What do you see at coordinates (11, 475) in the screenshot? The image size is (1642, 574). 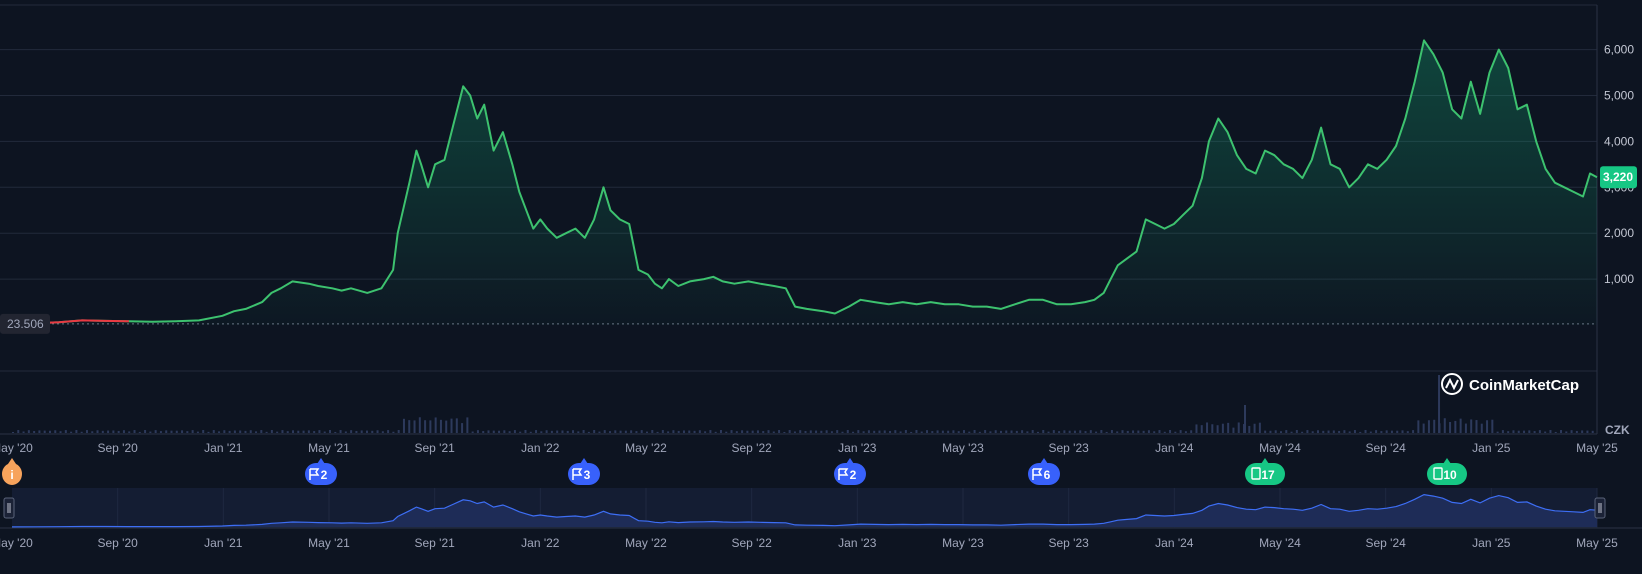 I see `event-count: i` at bounding box center [11, 475].